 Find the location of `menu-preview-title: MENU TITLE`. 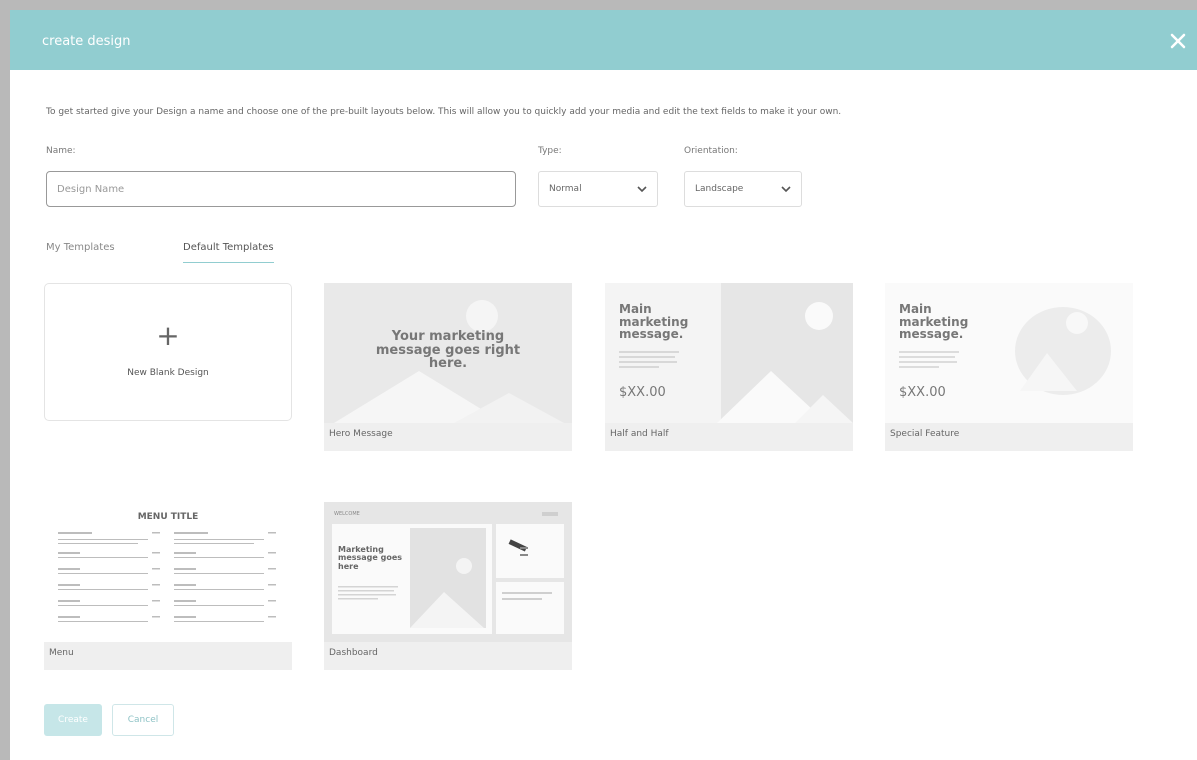

menu-preview-title: MENU TITLE is located at coordinates (168, 517).